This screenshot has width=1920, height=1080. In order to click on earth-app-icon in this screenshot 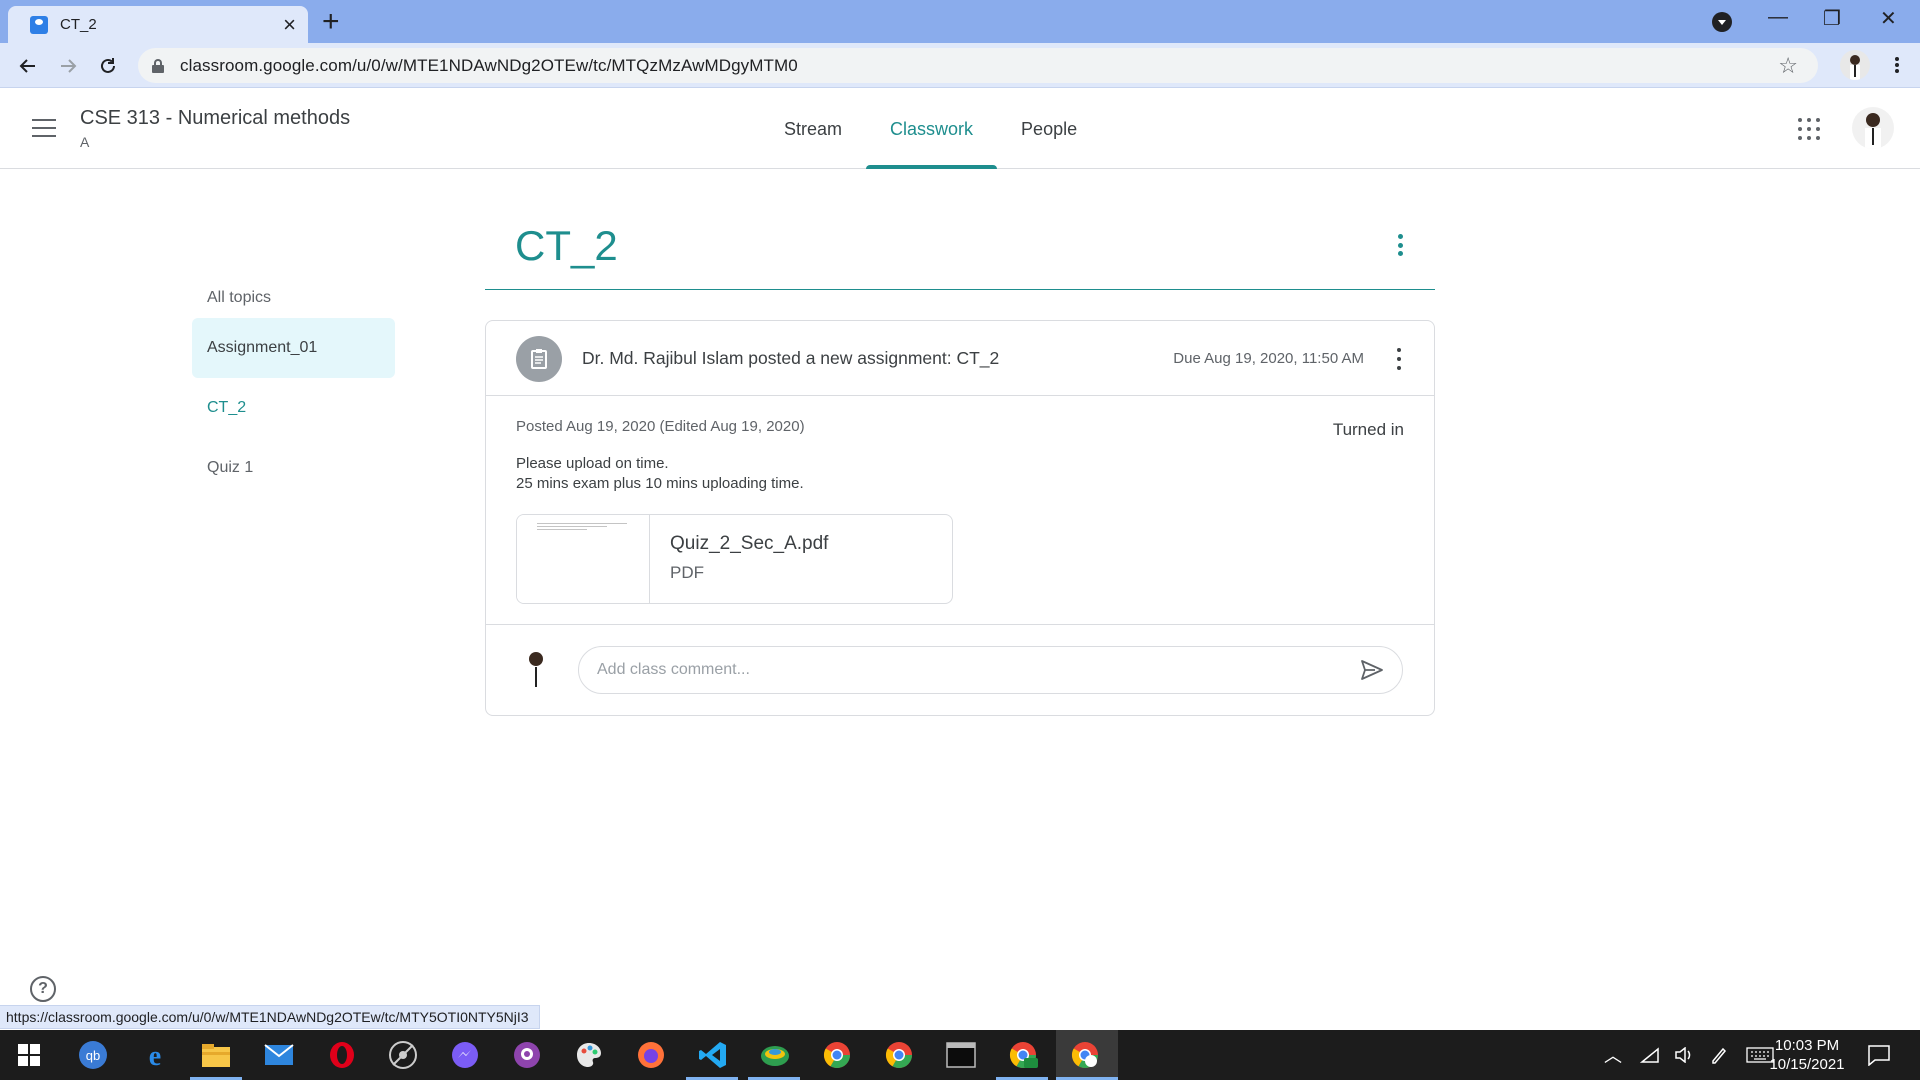, I will do `click(775, 1055)`.